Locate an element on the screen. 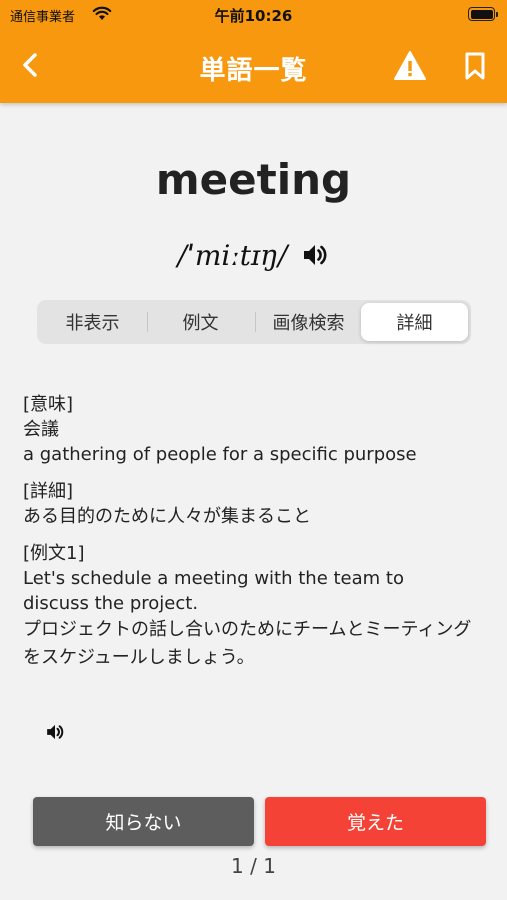  bookmark-icon is located at coordinates (475, 66).